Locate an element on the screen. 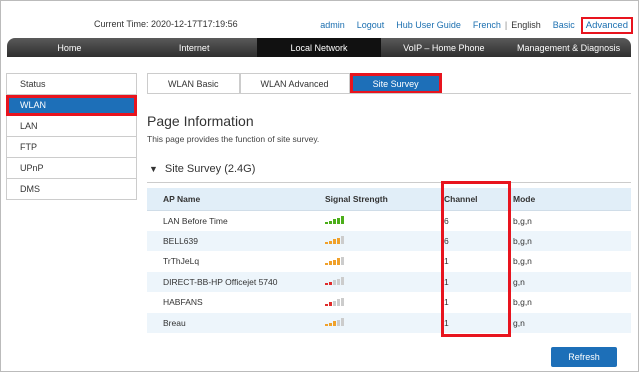 Image resolution: width=639 pixels, height=372 pixels. table-header-row: AP Name Signal Strength Channel Mode is located at coordinates (389, 199).